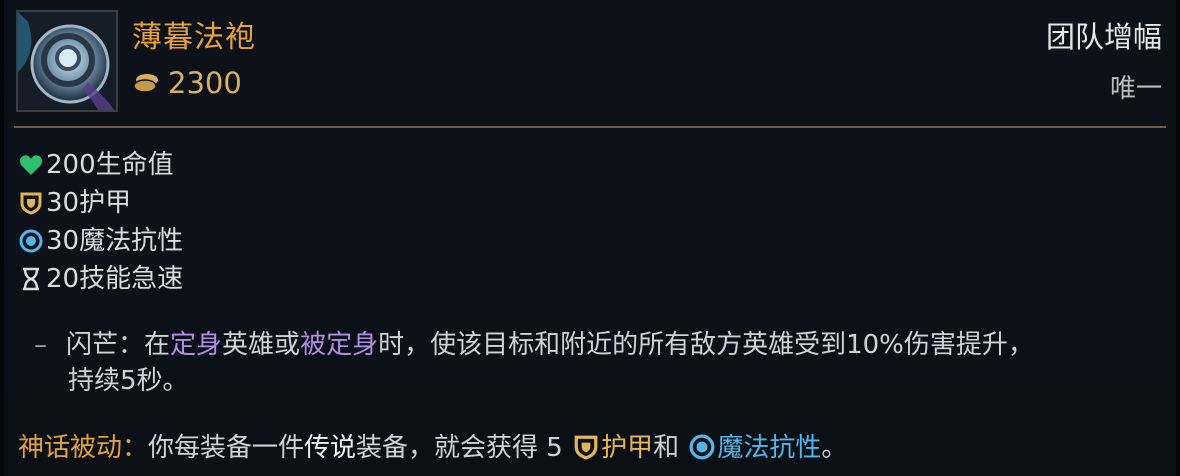  What do you see at coordinates (834, 448) in the screenshot?
I see `mythic-text: 。` at bounding box center [834, 448].